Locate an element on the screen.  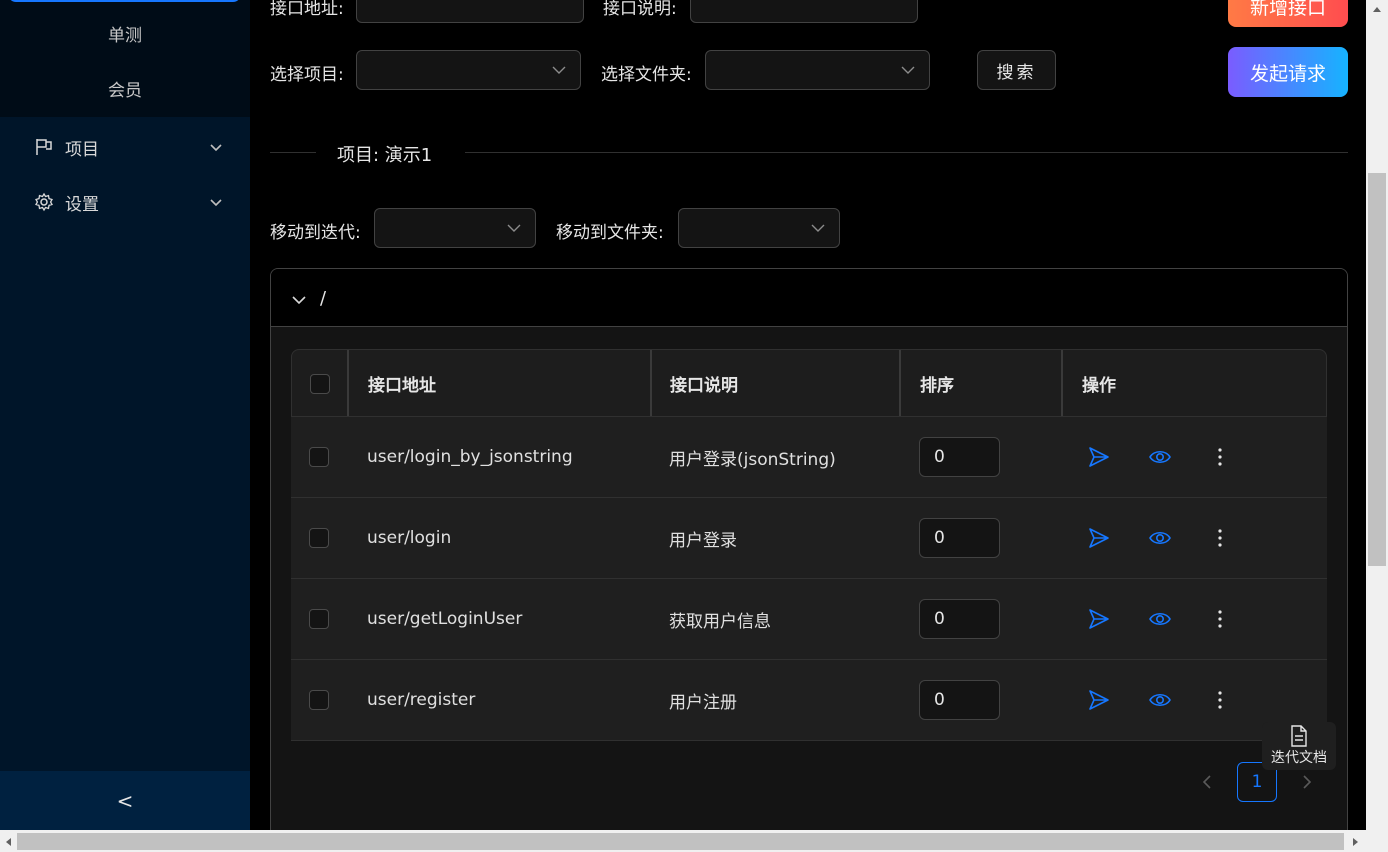
chevron-left-icon is located at coordinates (1206, 782).